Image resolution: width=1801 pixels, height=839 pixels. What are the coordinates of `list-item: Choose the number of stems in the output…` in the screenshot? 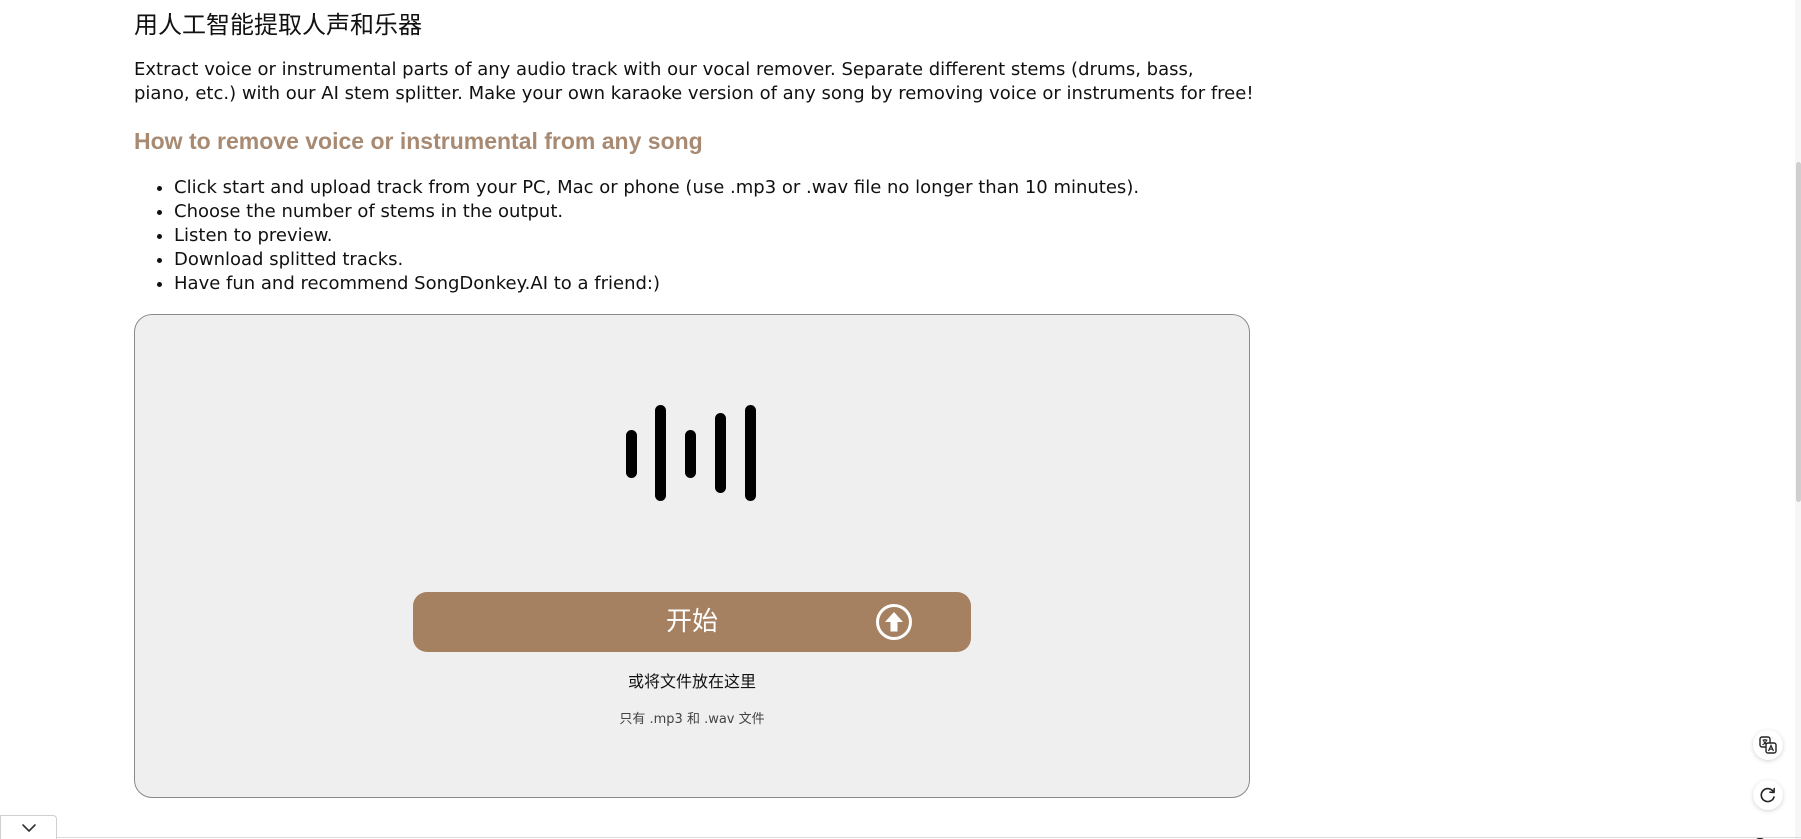 It's located at (656, 212).